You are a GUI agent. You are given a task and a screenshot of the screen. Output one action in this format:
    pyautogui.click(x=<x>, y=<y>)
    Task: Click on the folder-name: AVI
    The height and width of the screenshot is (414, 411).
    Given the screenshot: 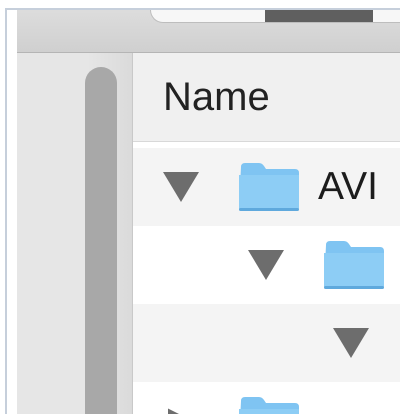 What is the action you would take?
    pyautogui.click(x=348, y=187)
    